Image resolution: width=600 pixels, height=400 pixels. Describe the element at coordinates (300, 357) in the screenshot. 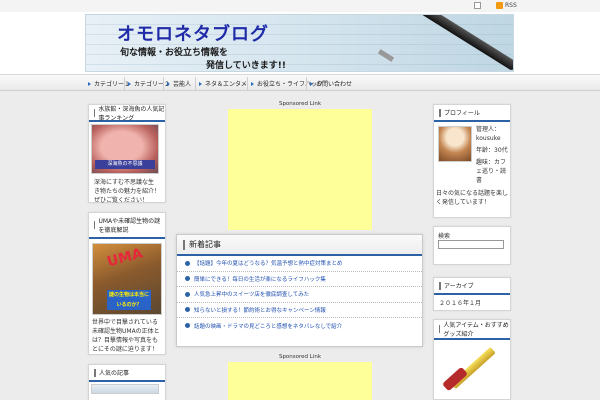

I see `sponsored-label-bottom: Sponsored Link` at that location.